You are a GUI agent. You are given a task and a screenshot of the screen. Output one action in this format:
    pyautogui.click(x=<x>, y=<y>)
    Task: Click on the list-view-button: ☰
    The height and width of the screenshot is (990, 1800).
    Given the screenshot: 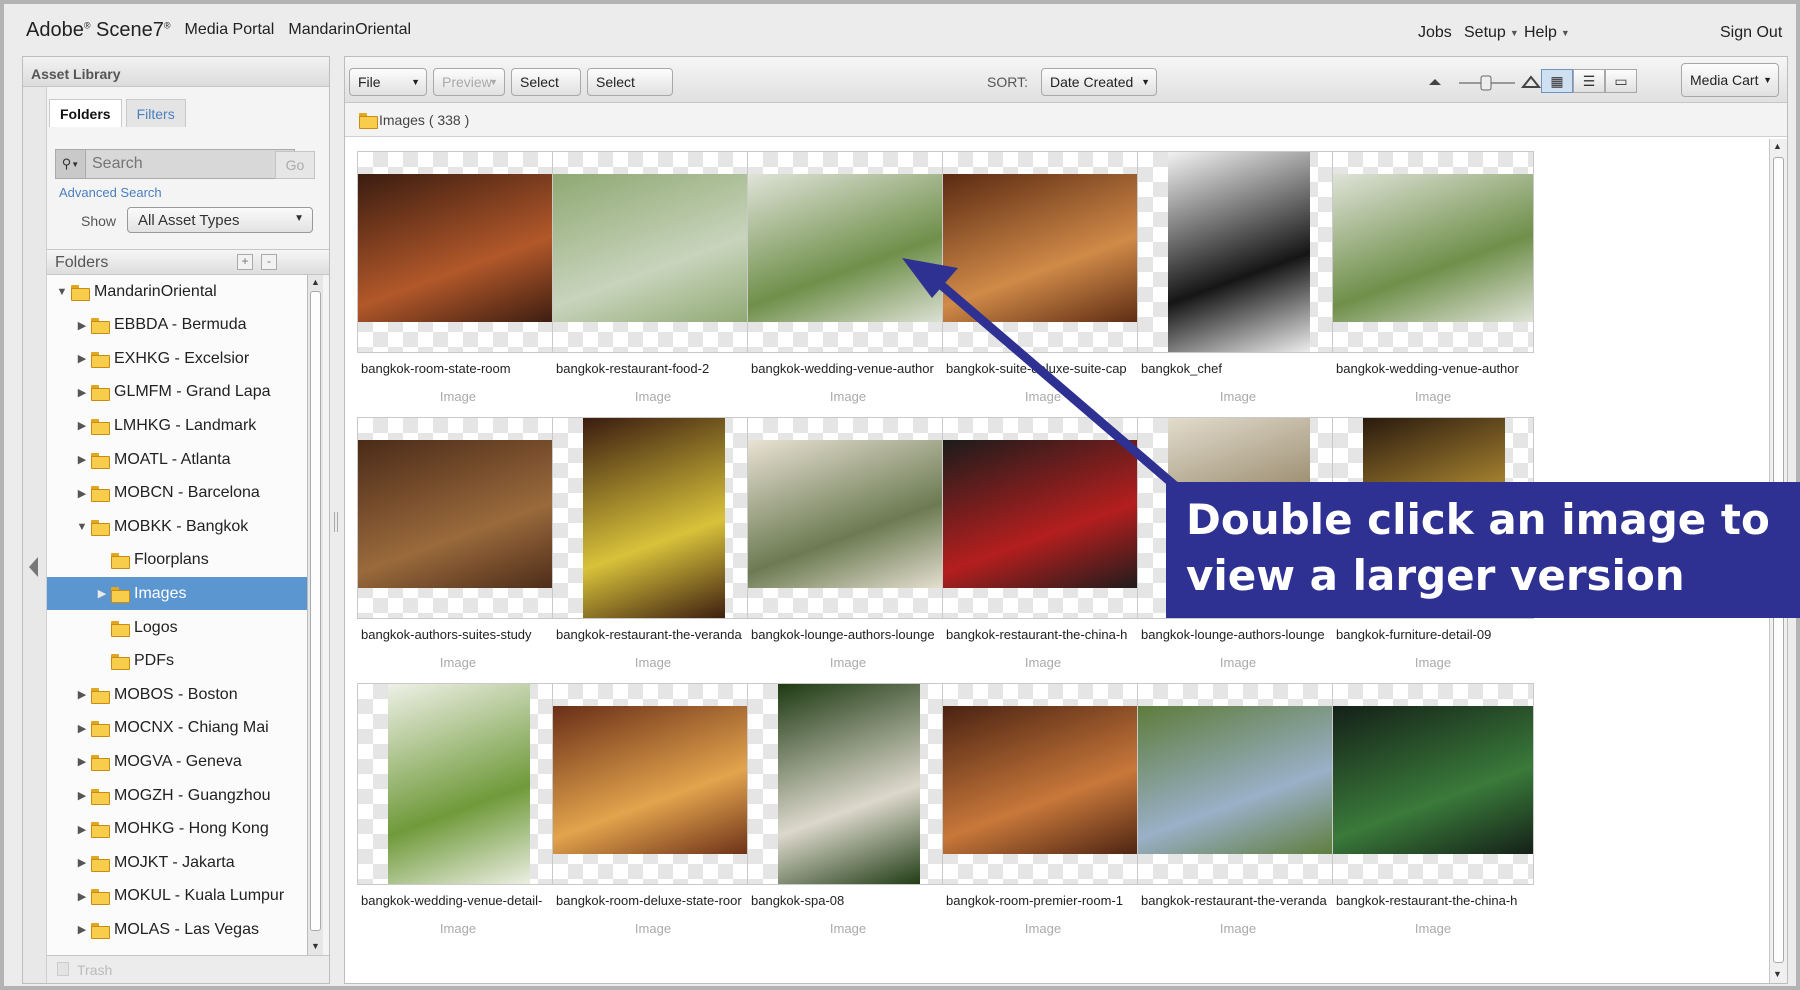 What is the action you would take?
    pyautogui.click(x=1589, y=81)
    